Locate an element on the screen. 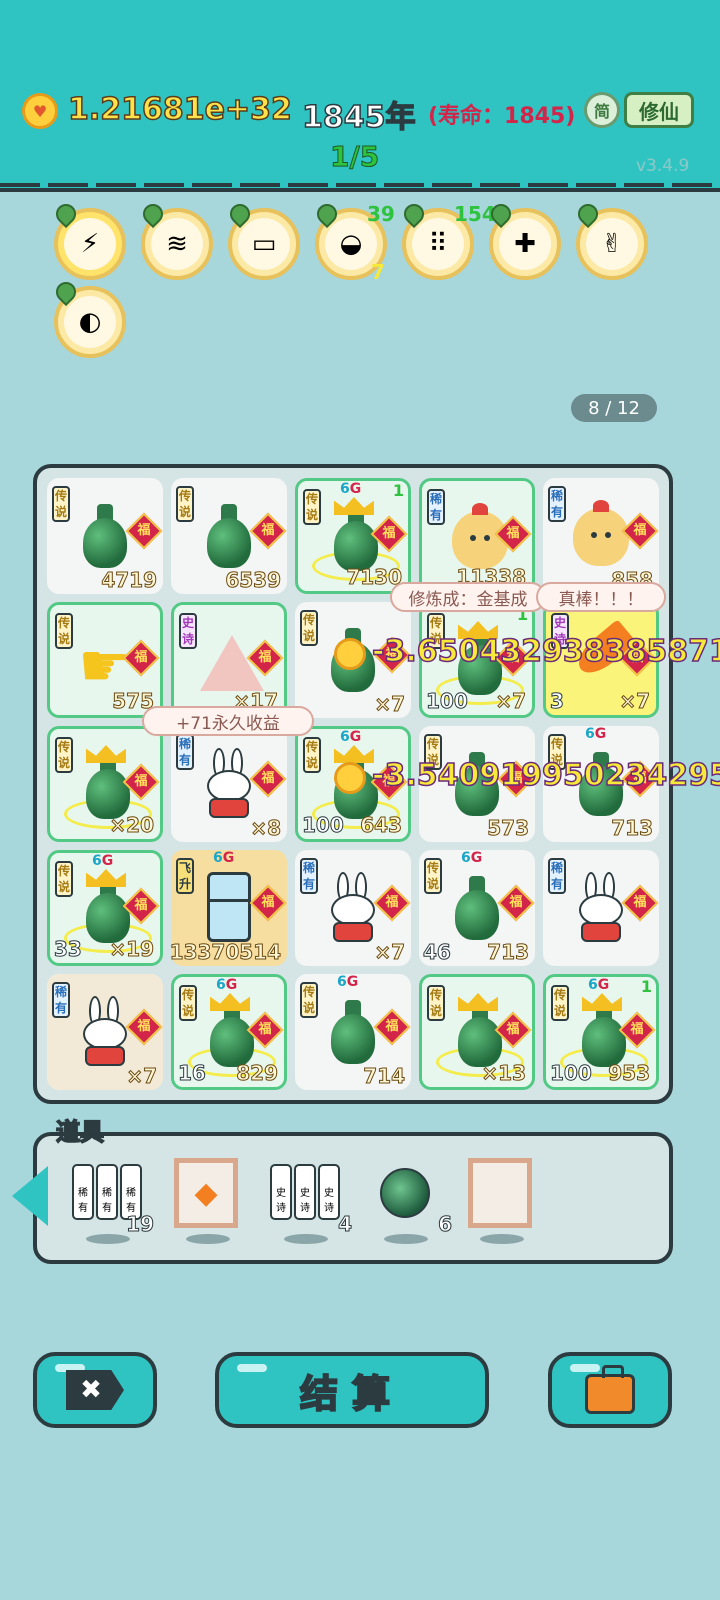 The height and width of the screenshot is (1600, 720). board-tile: 传说福 ×13 is located at coordinates (477, 1032).